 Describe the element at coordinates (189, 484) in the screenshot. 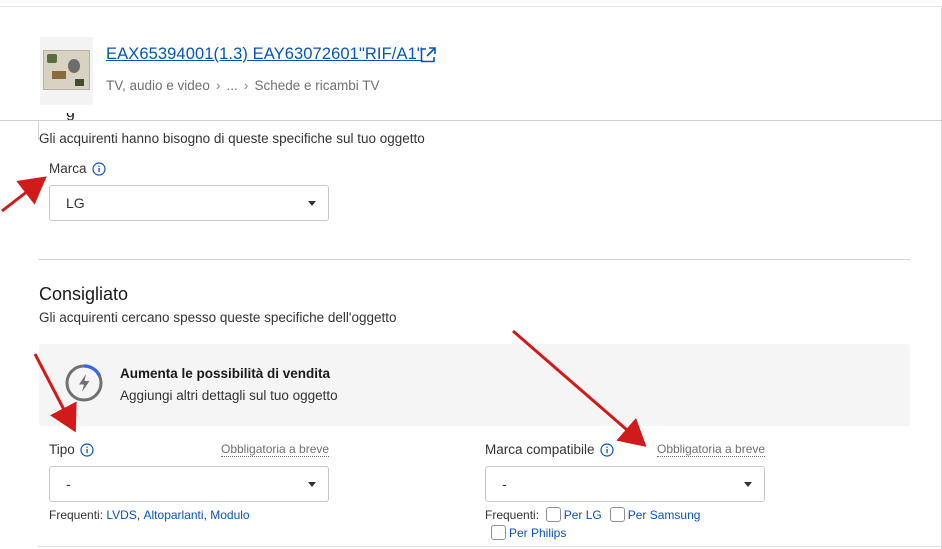

I see `type-select: -` at that location.